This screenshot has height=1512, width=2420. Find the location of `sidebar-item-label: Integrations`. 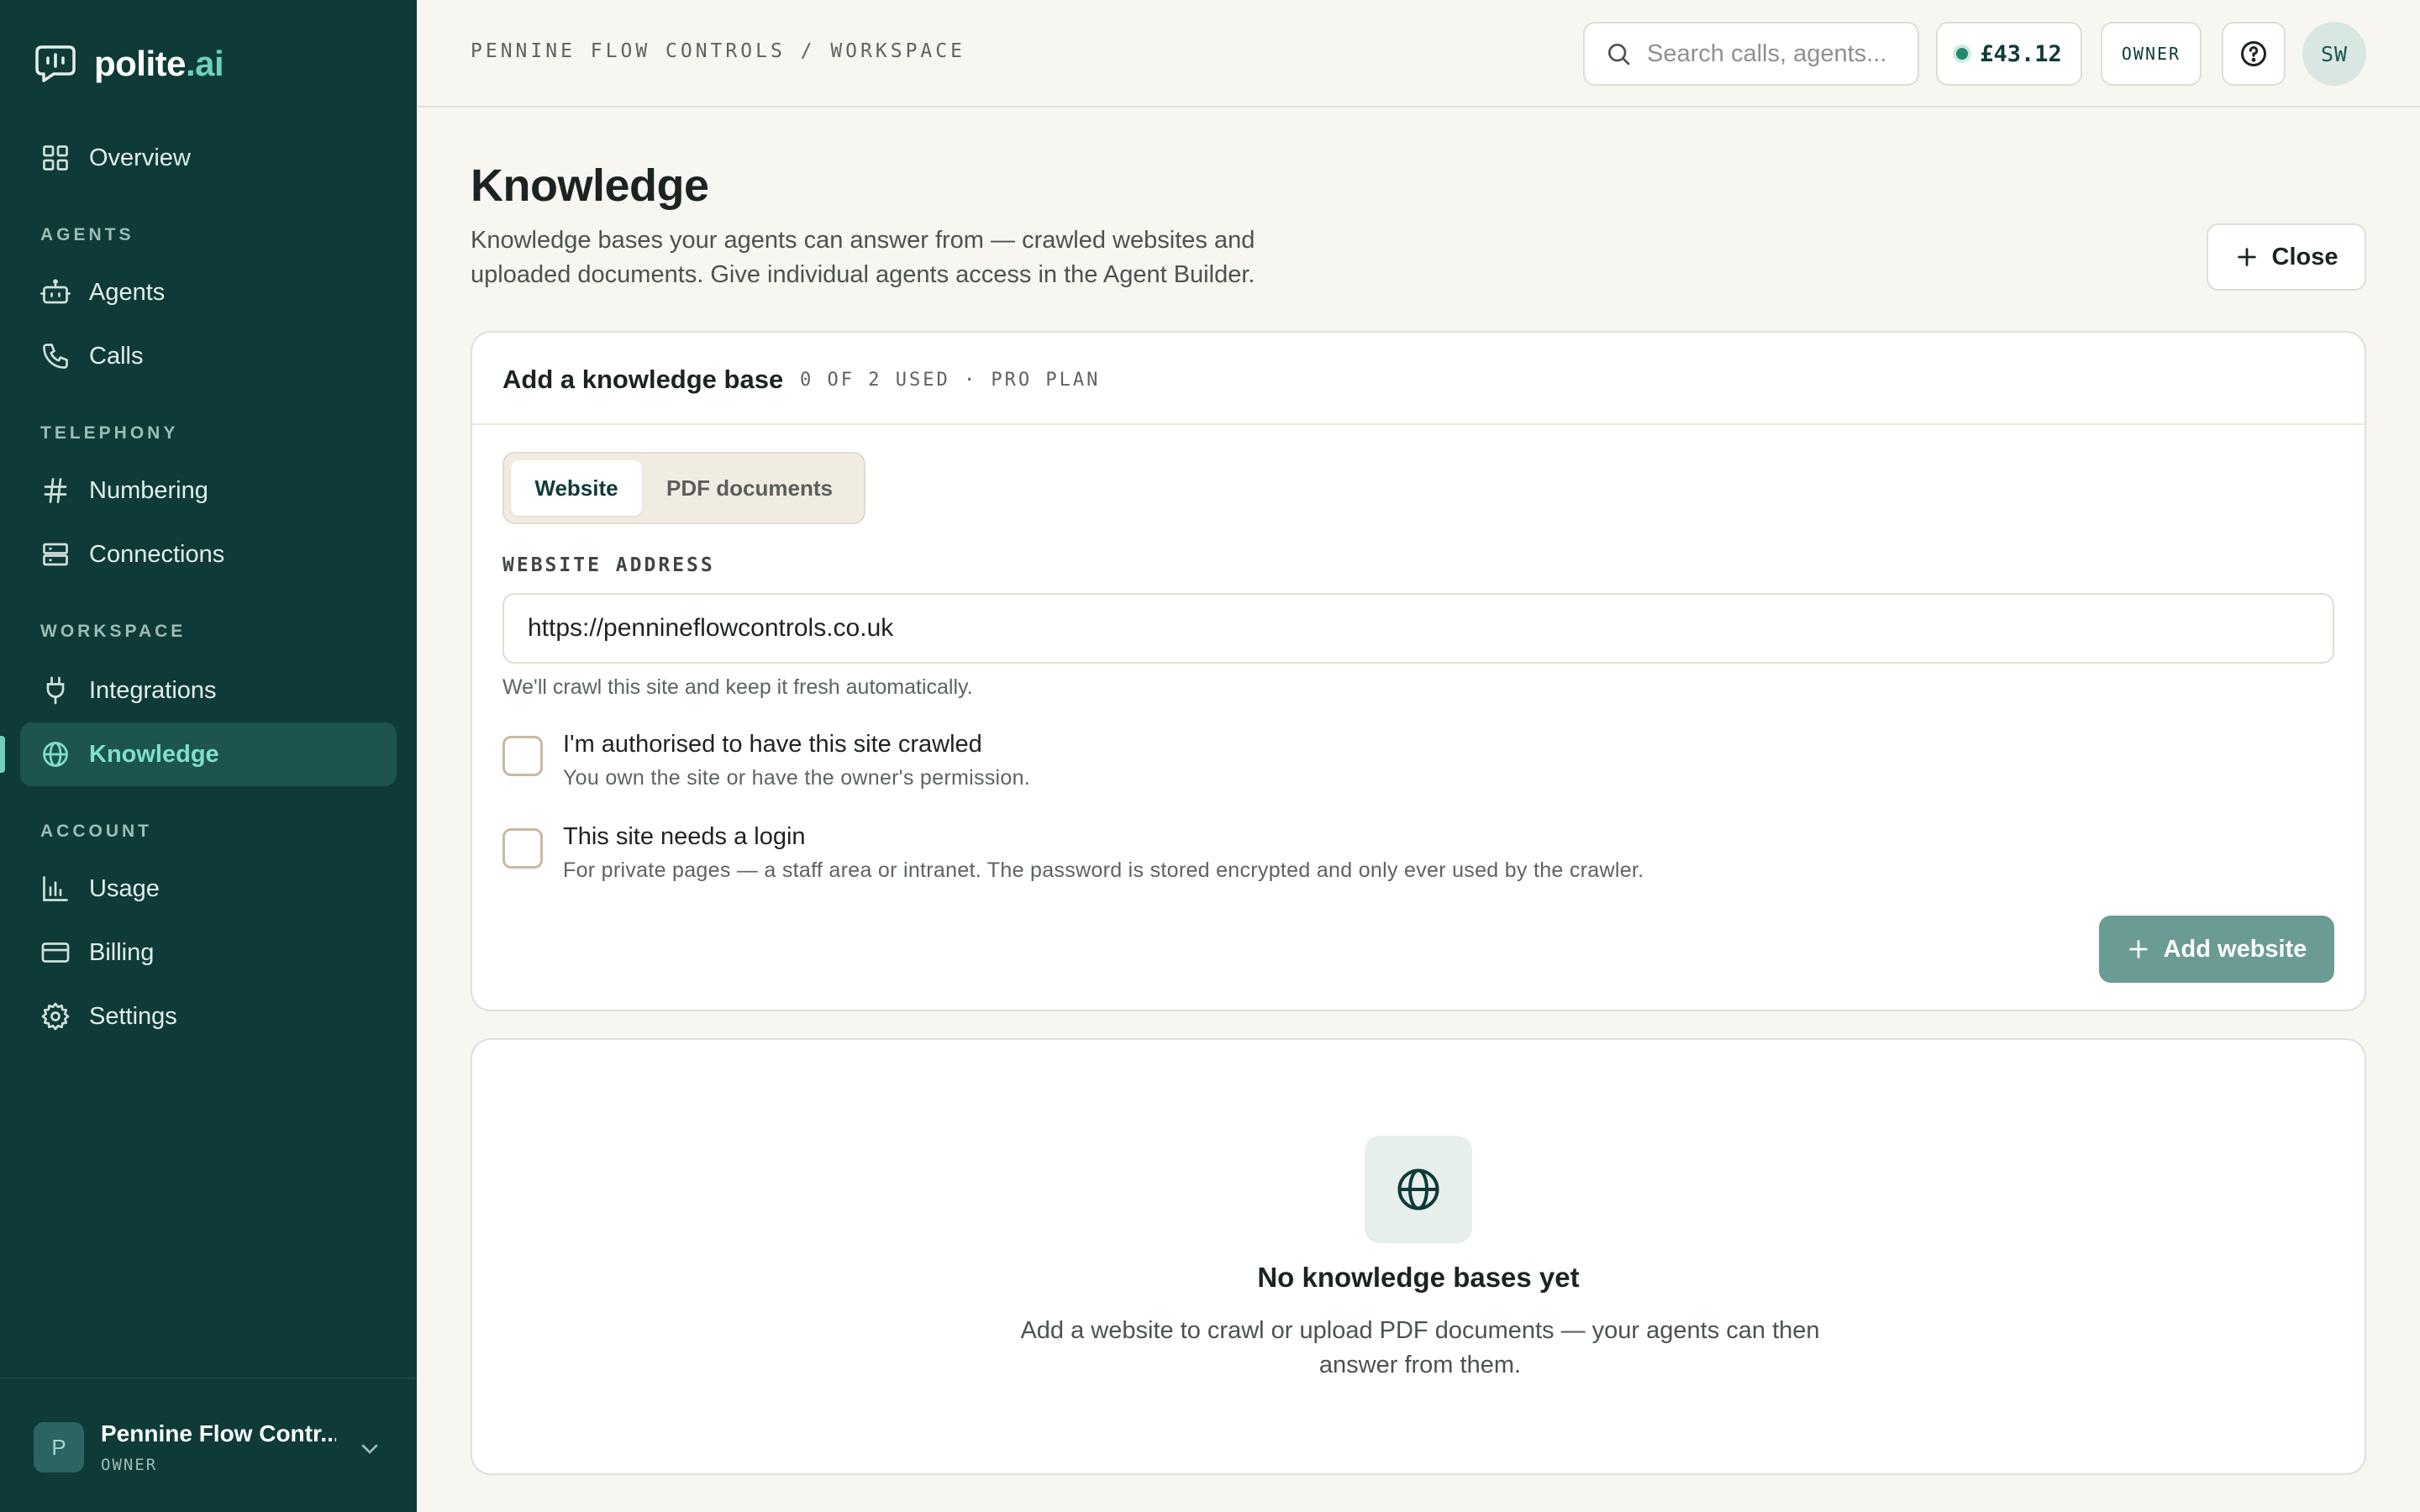

sidebar-item-label: Integrations is located at coordinates (153, 690).